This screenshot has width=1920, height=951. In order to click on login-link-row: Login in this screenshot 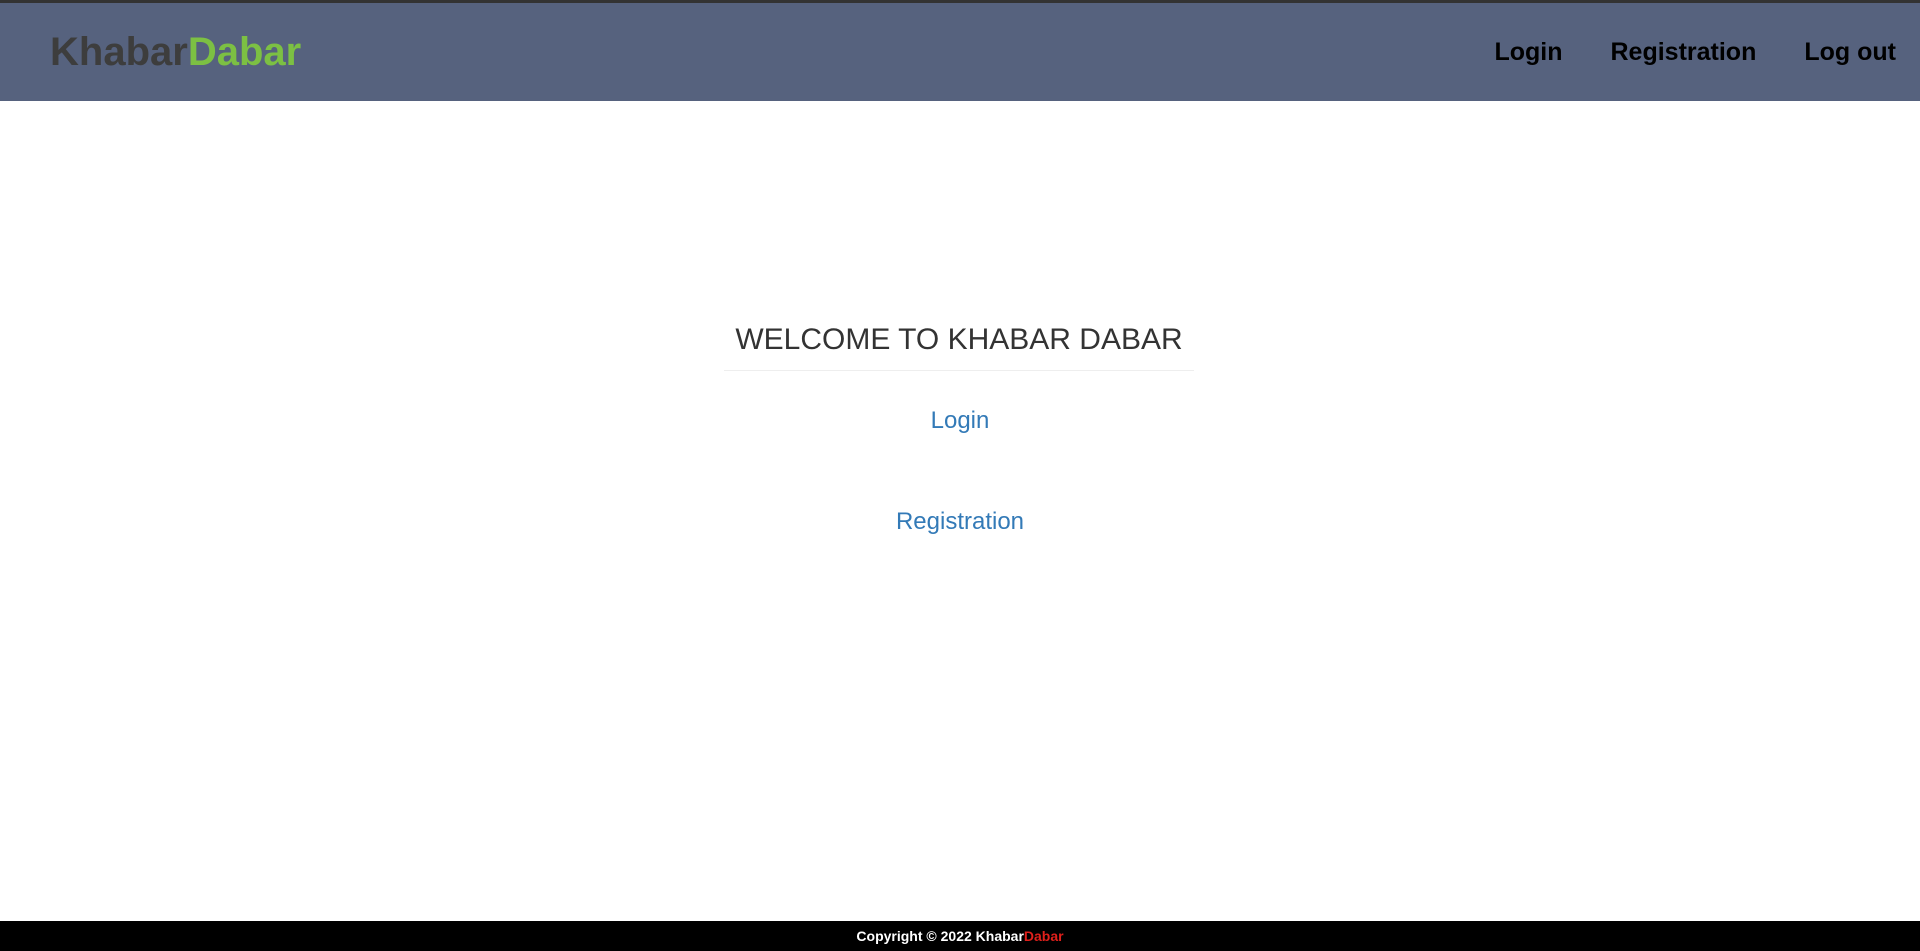, I will do `click(960, 421)`.